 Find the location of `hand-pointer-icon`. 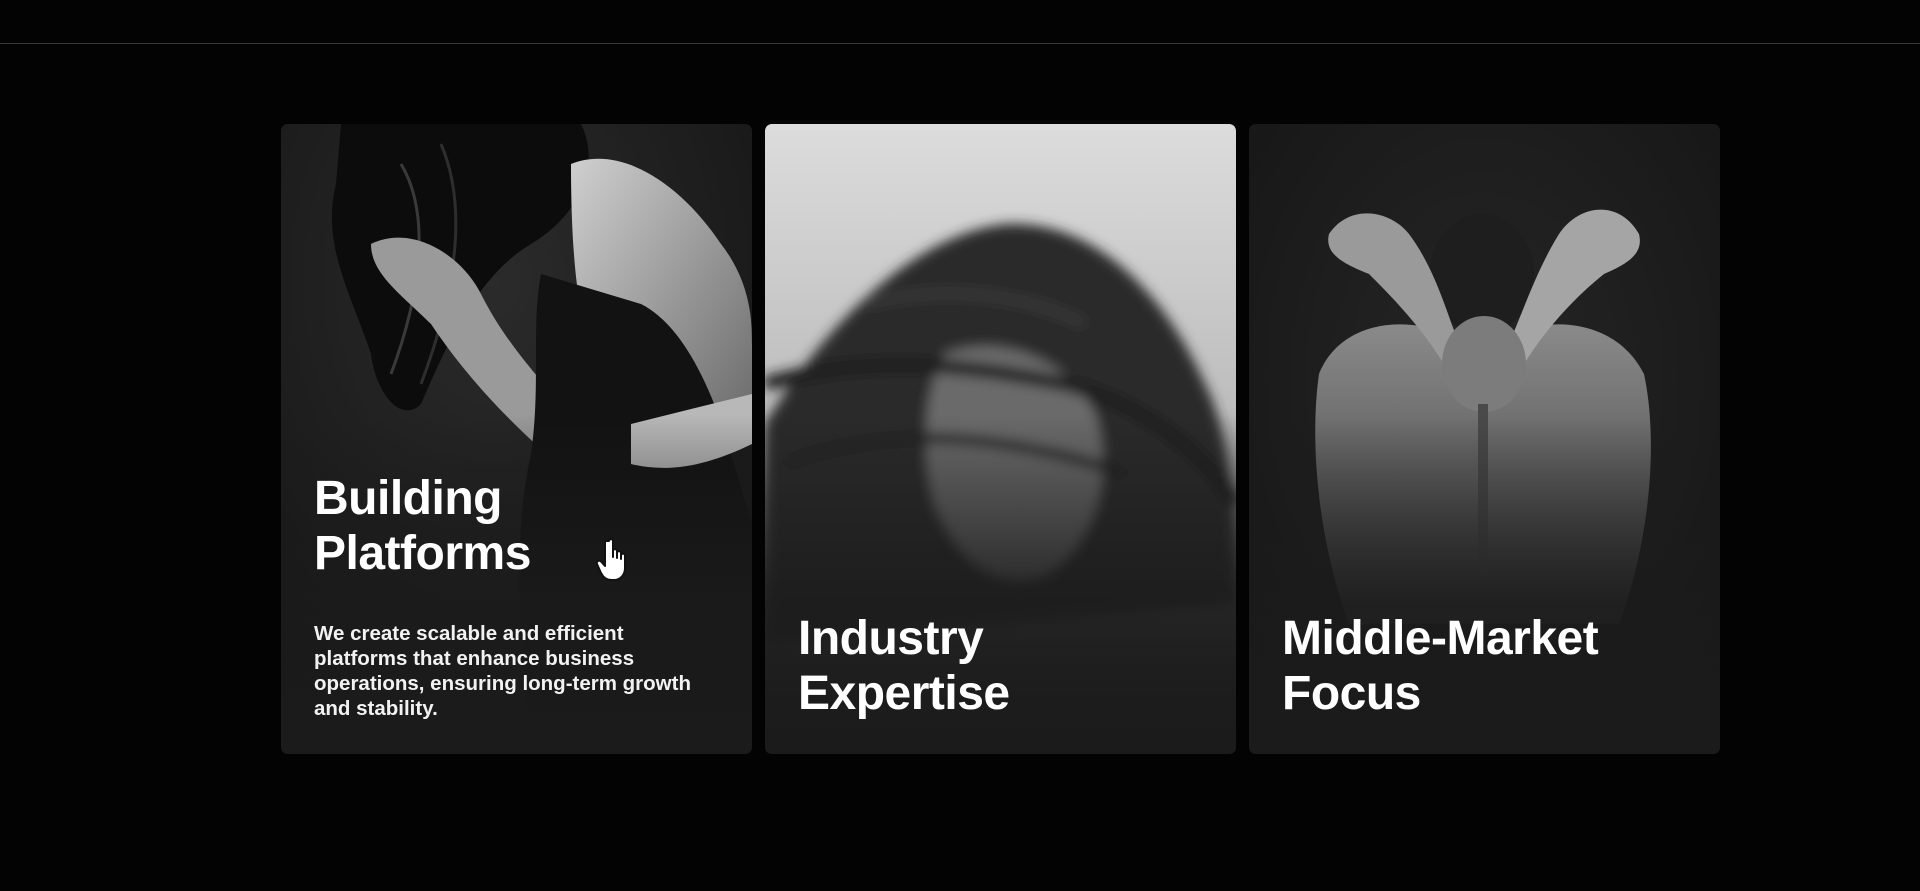

hand-pointer-icon is located at coordinates (610, 559).